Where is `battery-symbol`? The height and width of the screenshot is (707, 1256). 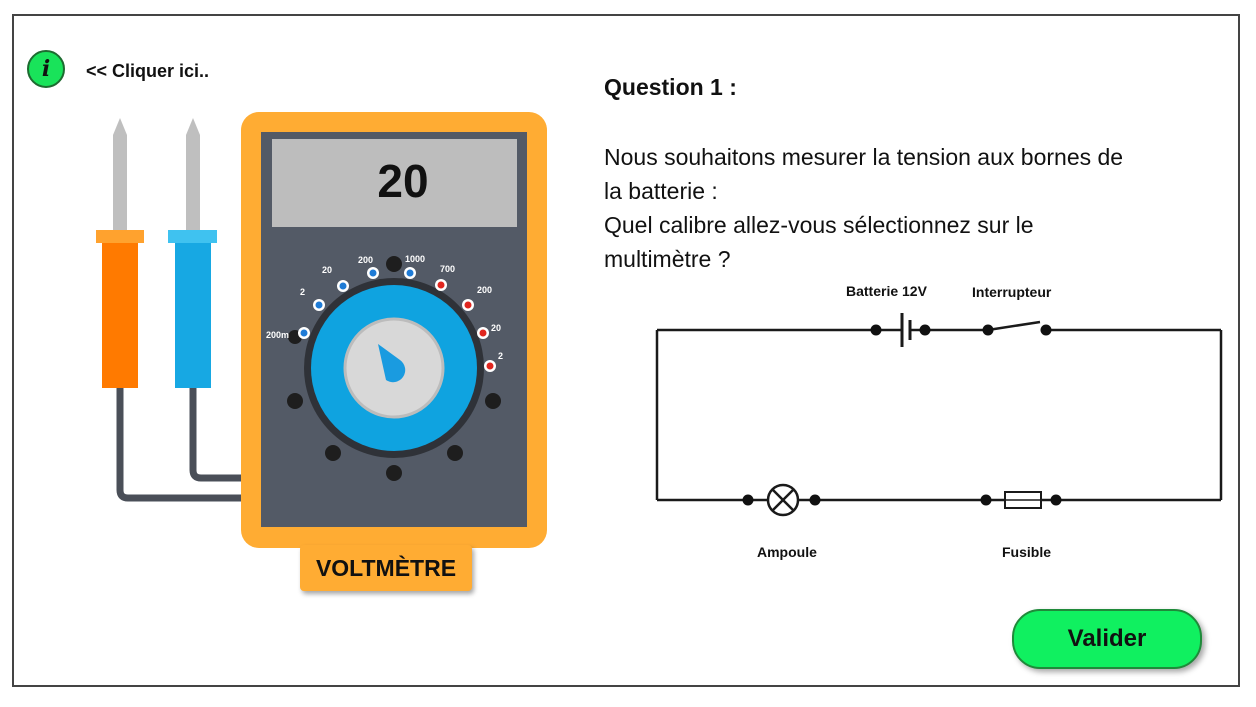
battery-symbol is located at coordinates (900, 330).